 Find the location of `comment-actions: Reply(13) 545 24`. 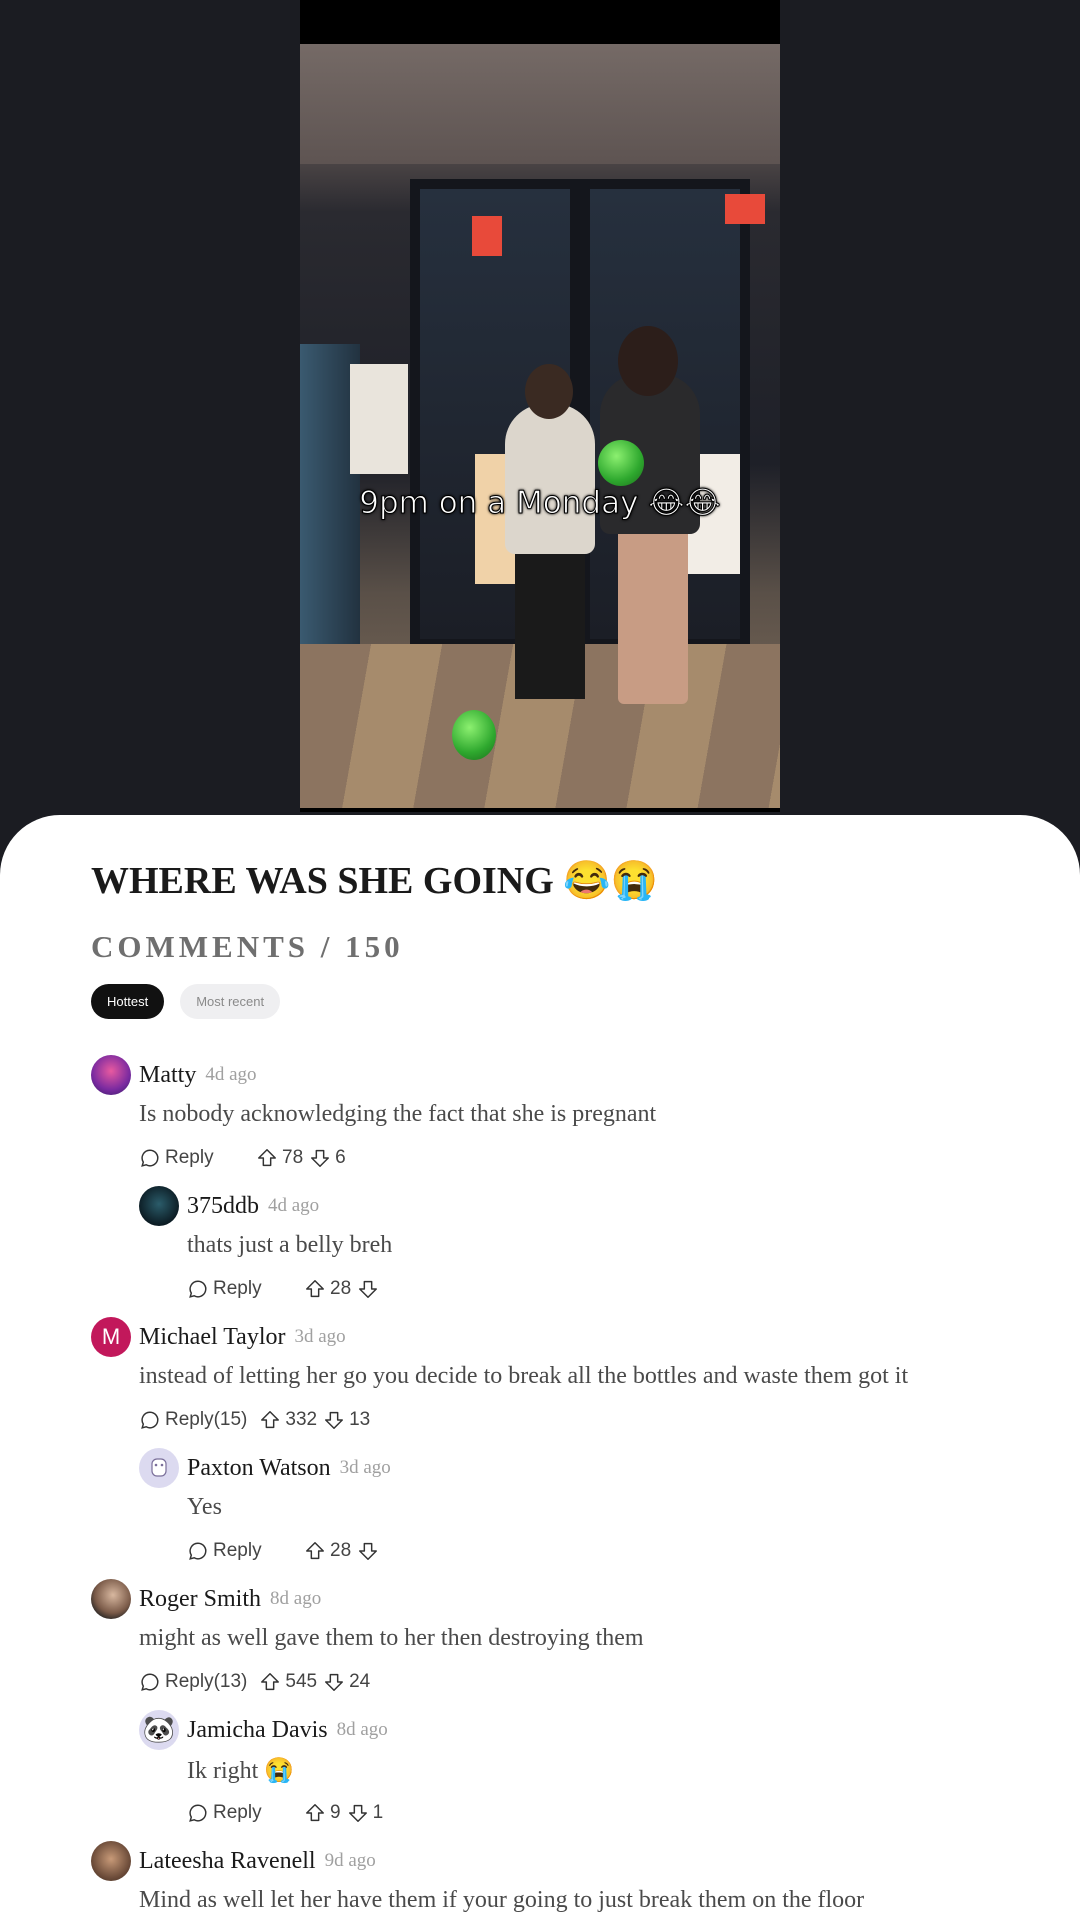

comment-actions: Reply(13) 545 24 is located at coordinates (254, 1682).